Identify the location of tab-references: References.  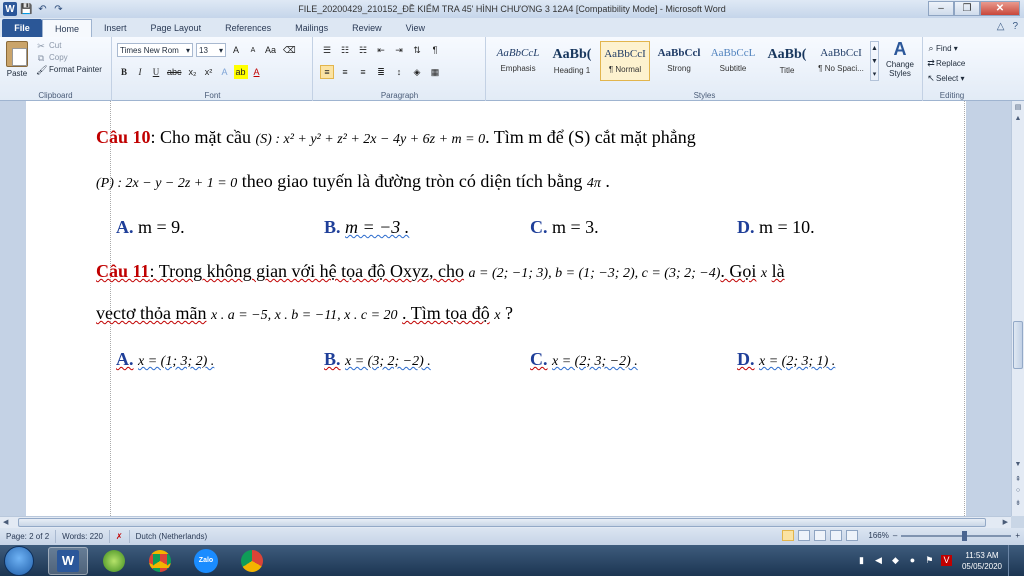
(248, 28).